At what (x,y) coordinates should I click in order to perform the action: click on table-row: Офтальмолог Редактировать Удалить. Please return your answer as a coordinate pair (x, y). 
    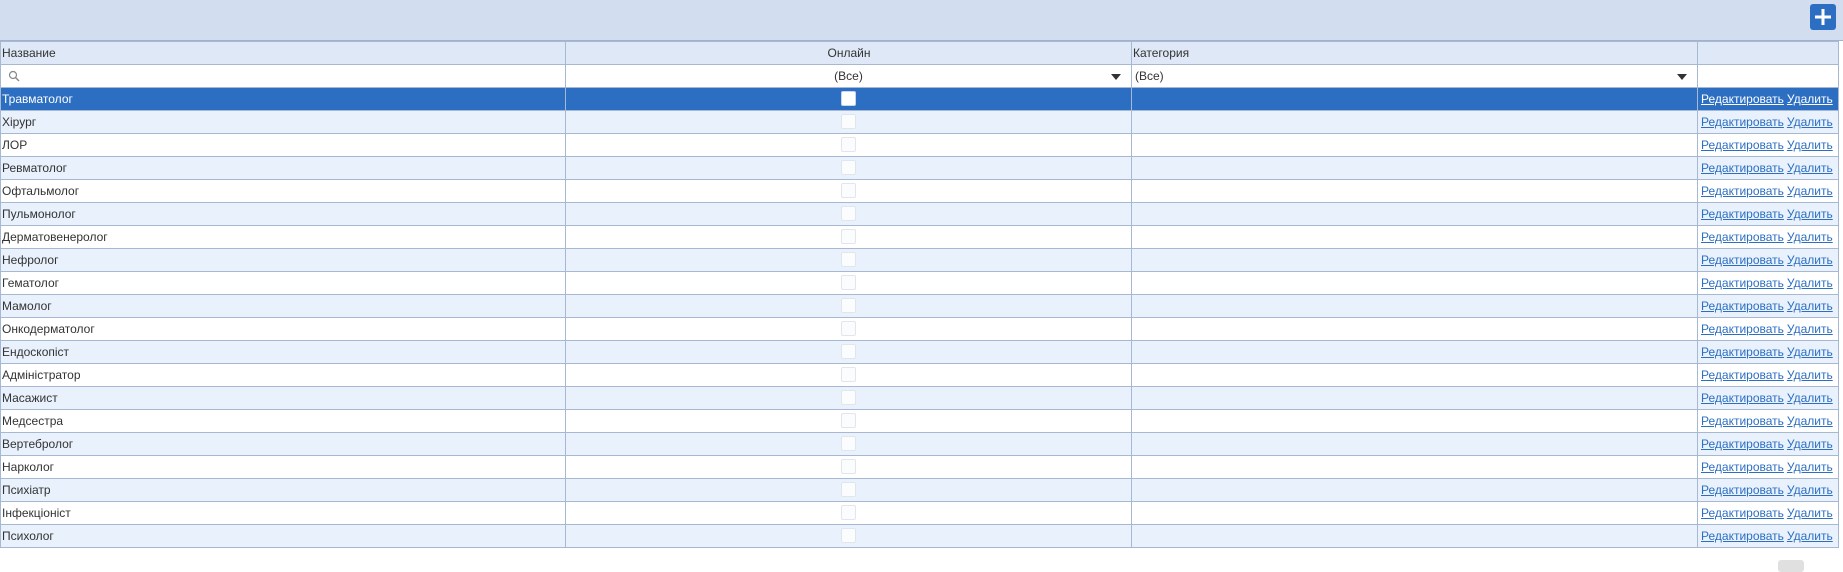
    Looking at the image, I should click on (919, 191).